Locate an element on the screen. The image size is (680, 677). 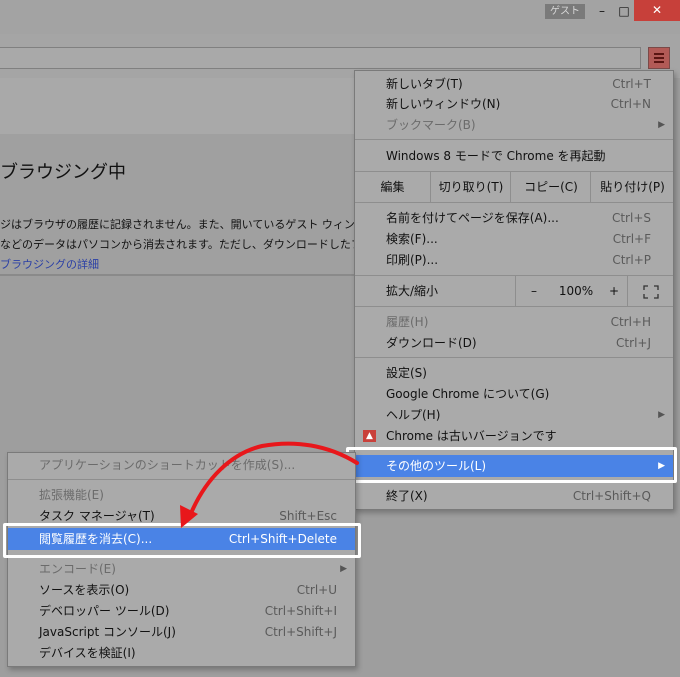
menu-item-label: エンコード(E) is located at coordinates (77, 569).